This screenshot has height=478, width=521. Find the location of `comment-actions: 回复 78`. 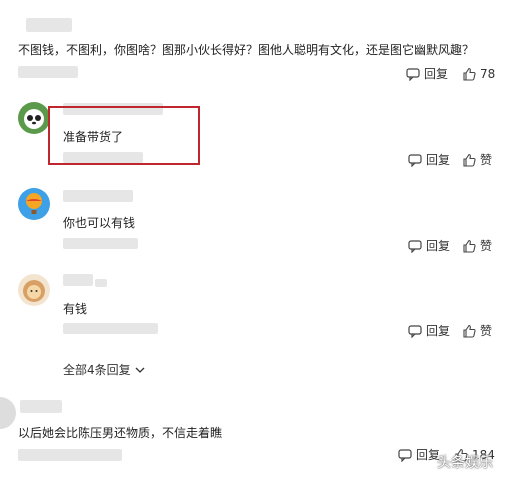

comment-actions: 回复 78 is located at coordinates (450, 73).